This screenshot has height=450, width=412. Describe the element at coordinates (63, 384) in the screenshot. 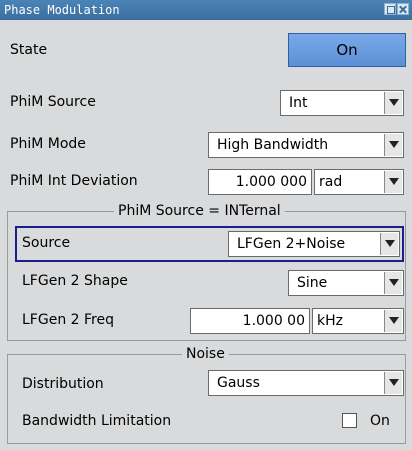

I see `distribution-label: Distribution` at that location.